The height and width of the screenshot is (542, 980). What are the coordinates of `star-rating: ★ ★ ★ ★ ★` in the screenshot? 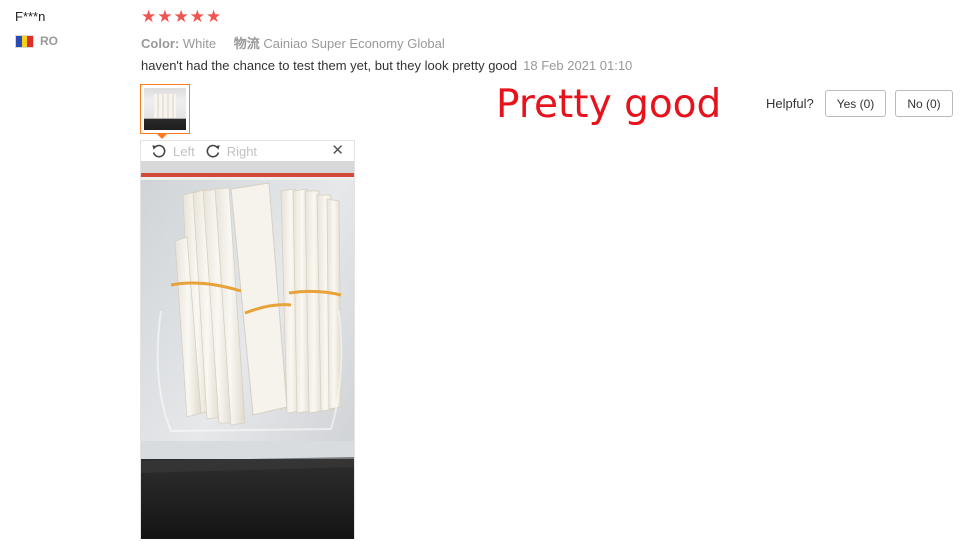 It's located at (181, 17).